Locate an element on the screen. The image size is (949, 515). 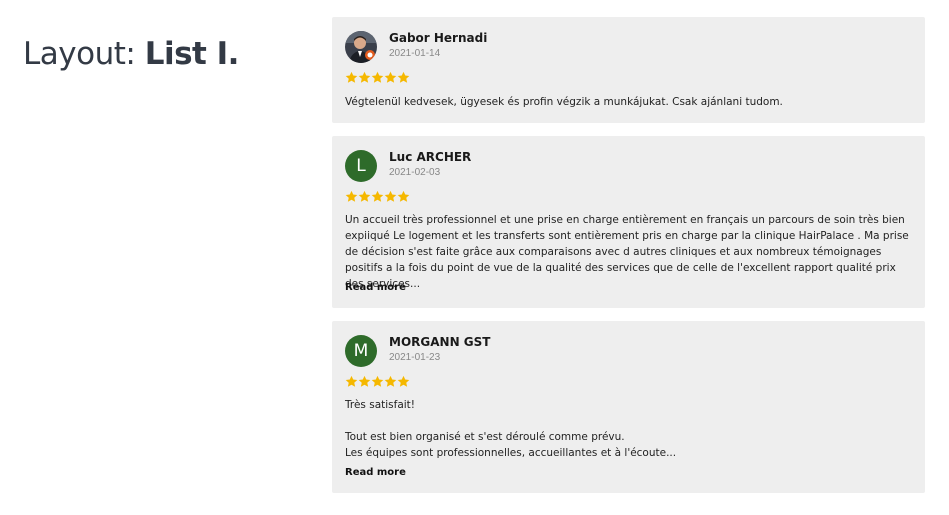
reviewer-name: Luc ARCHER is located at coordinates (430, 157).